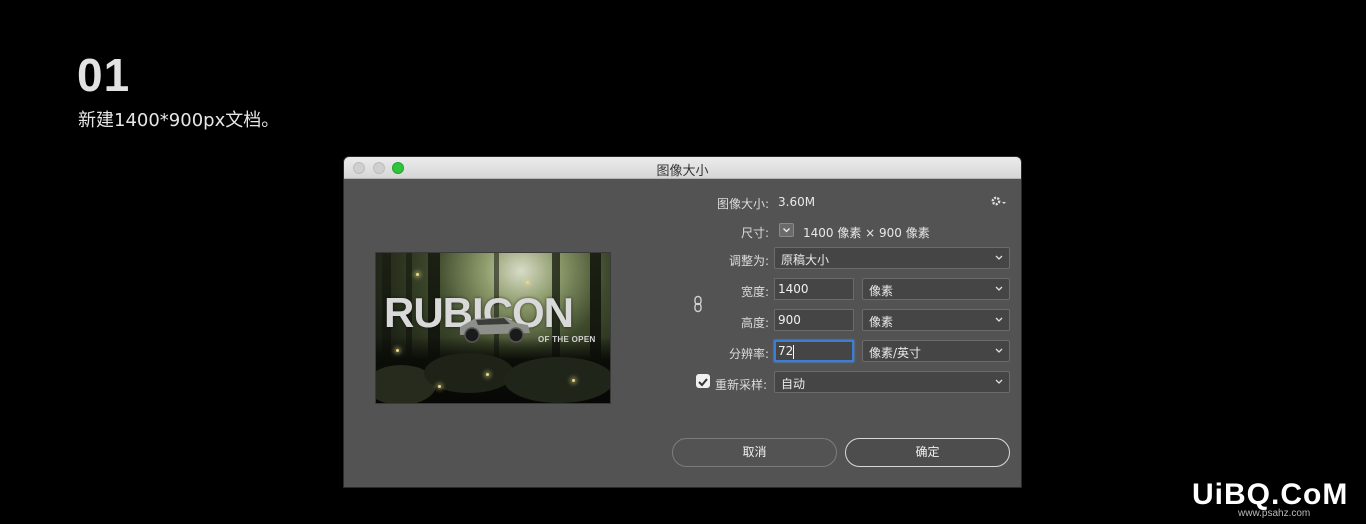  I want to click on jeep-graphic, so click(495, 330).